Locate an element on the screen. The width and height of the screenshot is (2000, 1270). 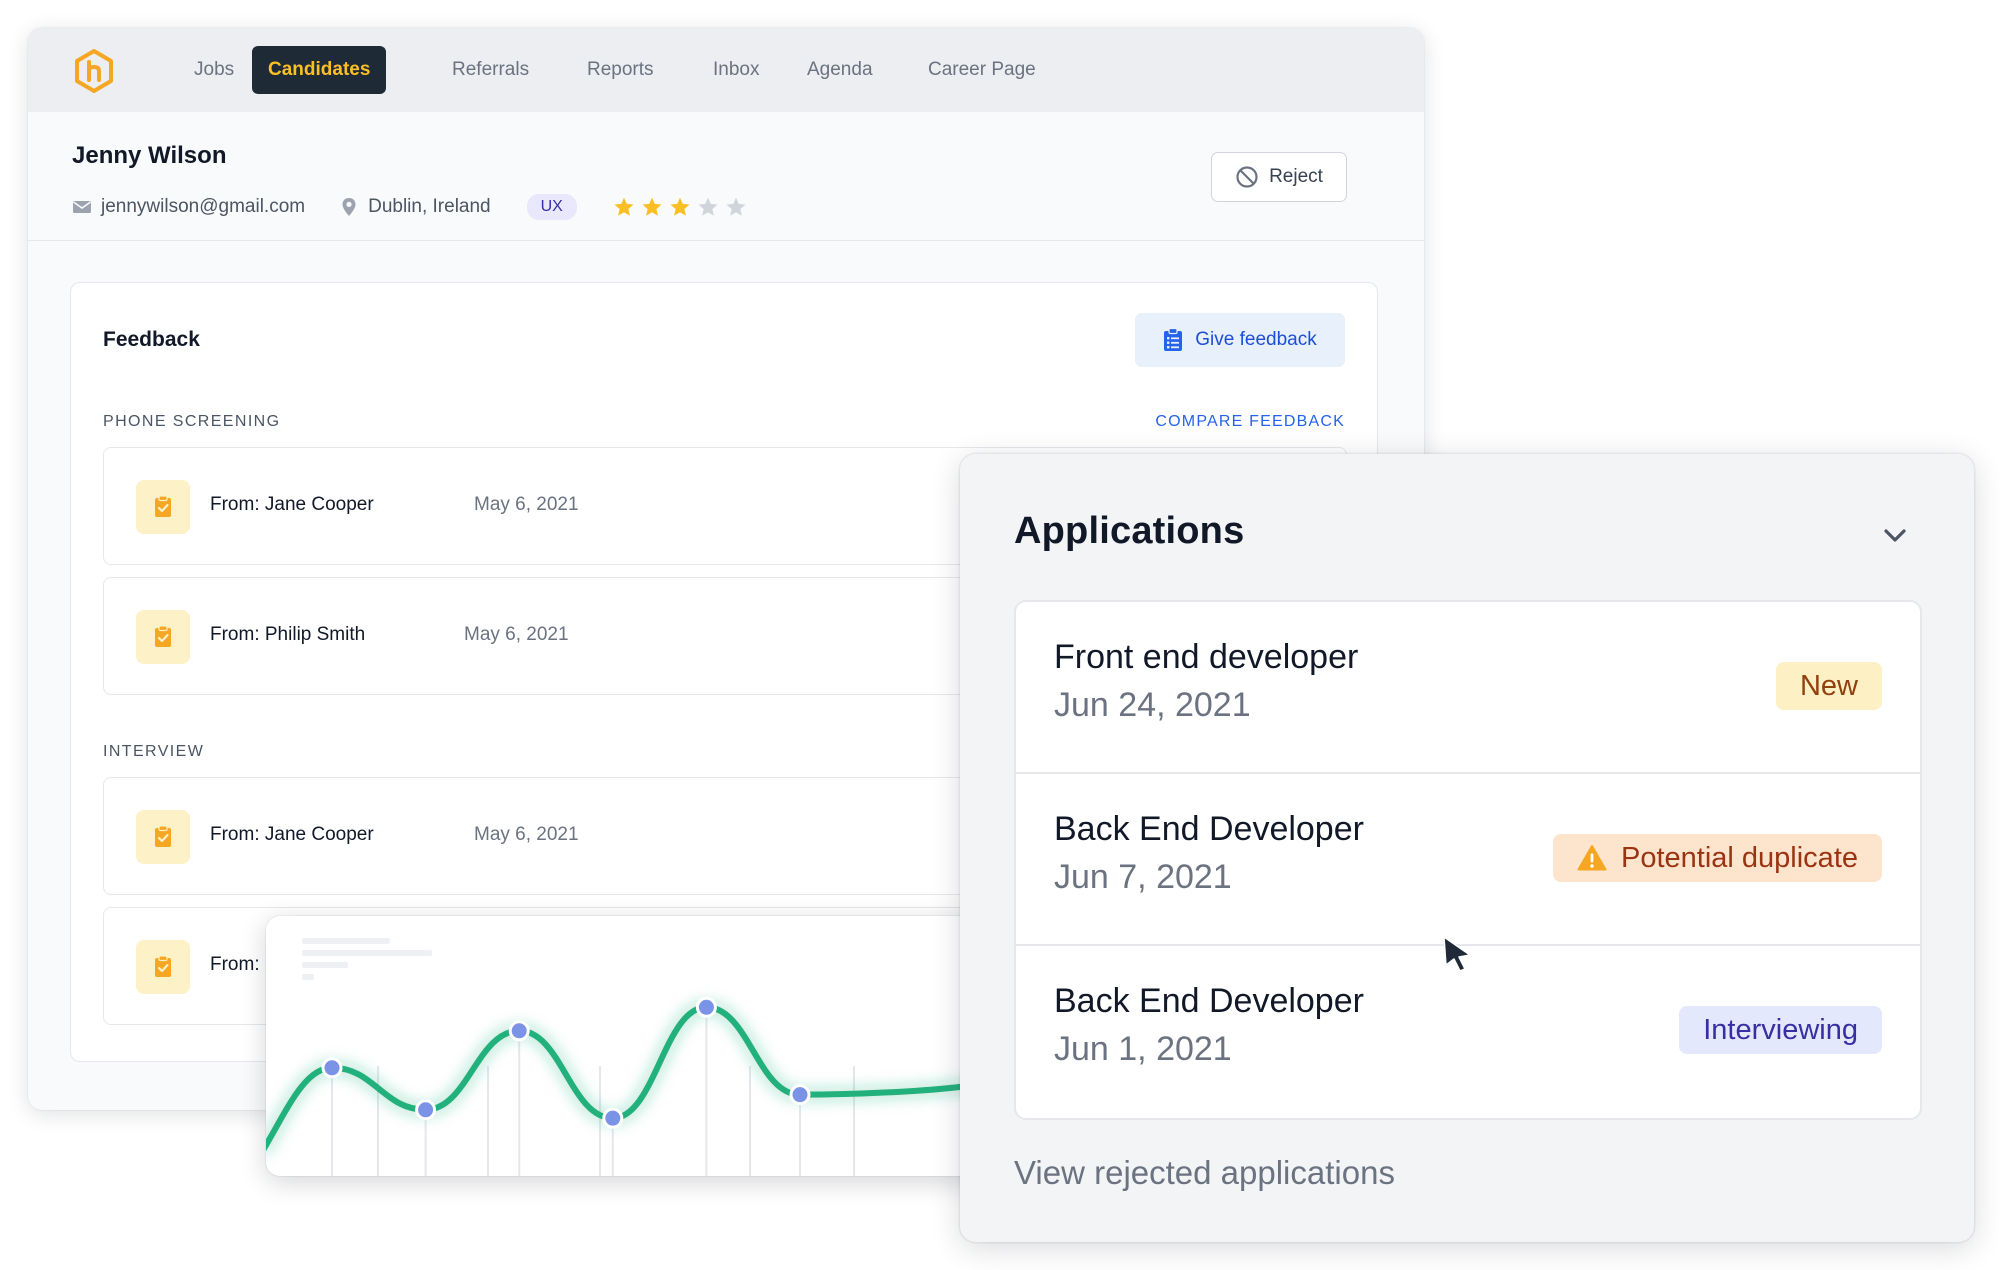
nav-reports: Reports is located at coordinates (620, 70).